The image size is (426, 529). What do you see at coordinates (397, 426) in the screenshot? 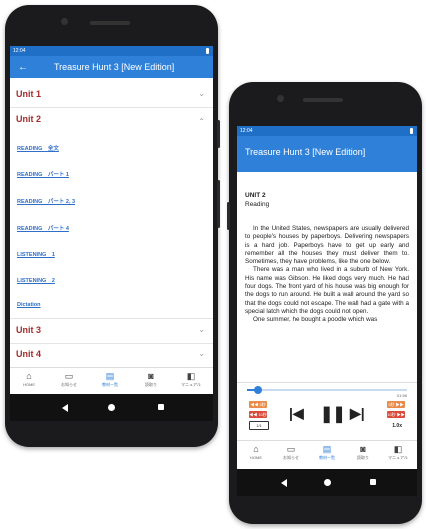
I see `speed-label: 1.0x` at bounding box center [397, 426].